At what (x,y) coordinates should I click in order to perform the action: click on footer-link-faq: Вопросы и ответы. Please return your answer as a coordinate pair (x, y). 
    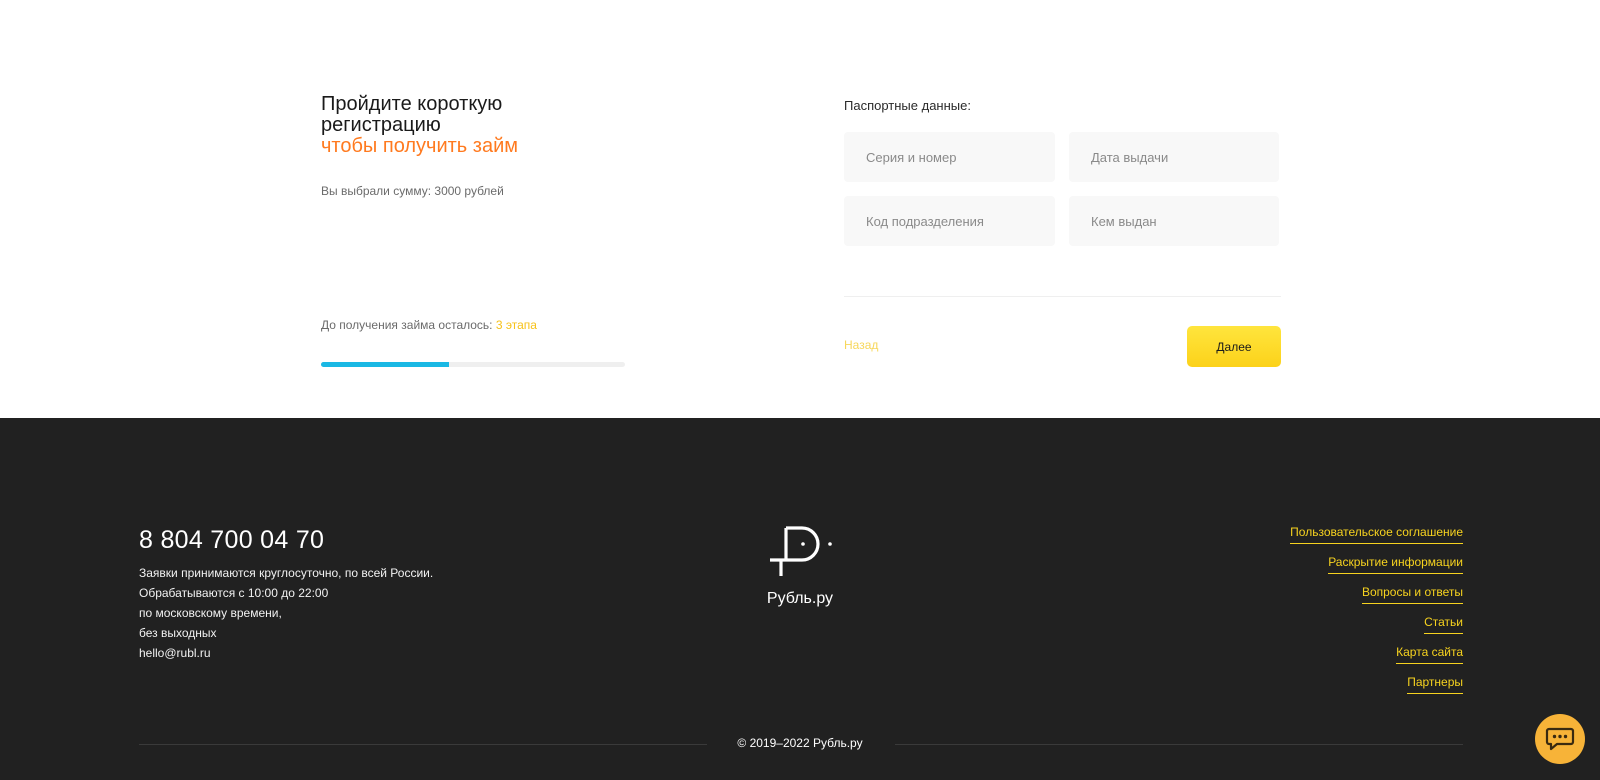
    Looking at the image, I should click on (1412, 595).